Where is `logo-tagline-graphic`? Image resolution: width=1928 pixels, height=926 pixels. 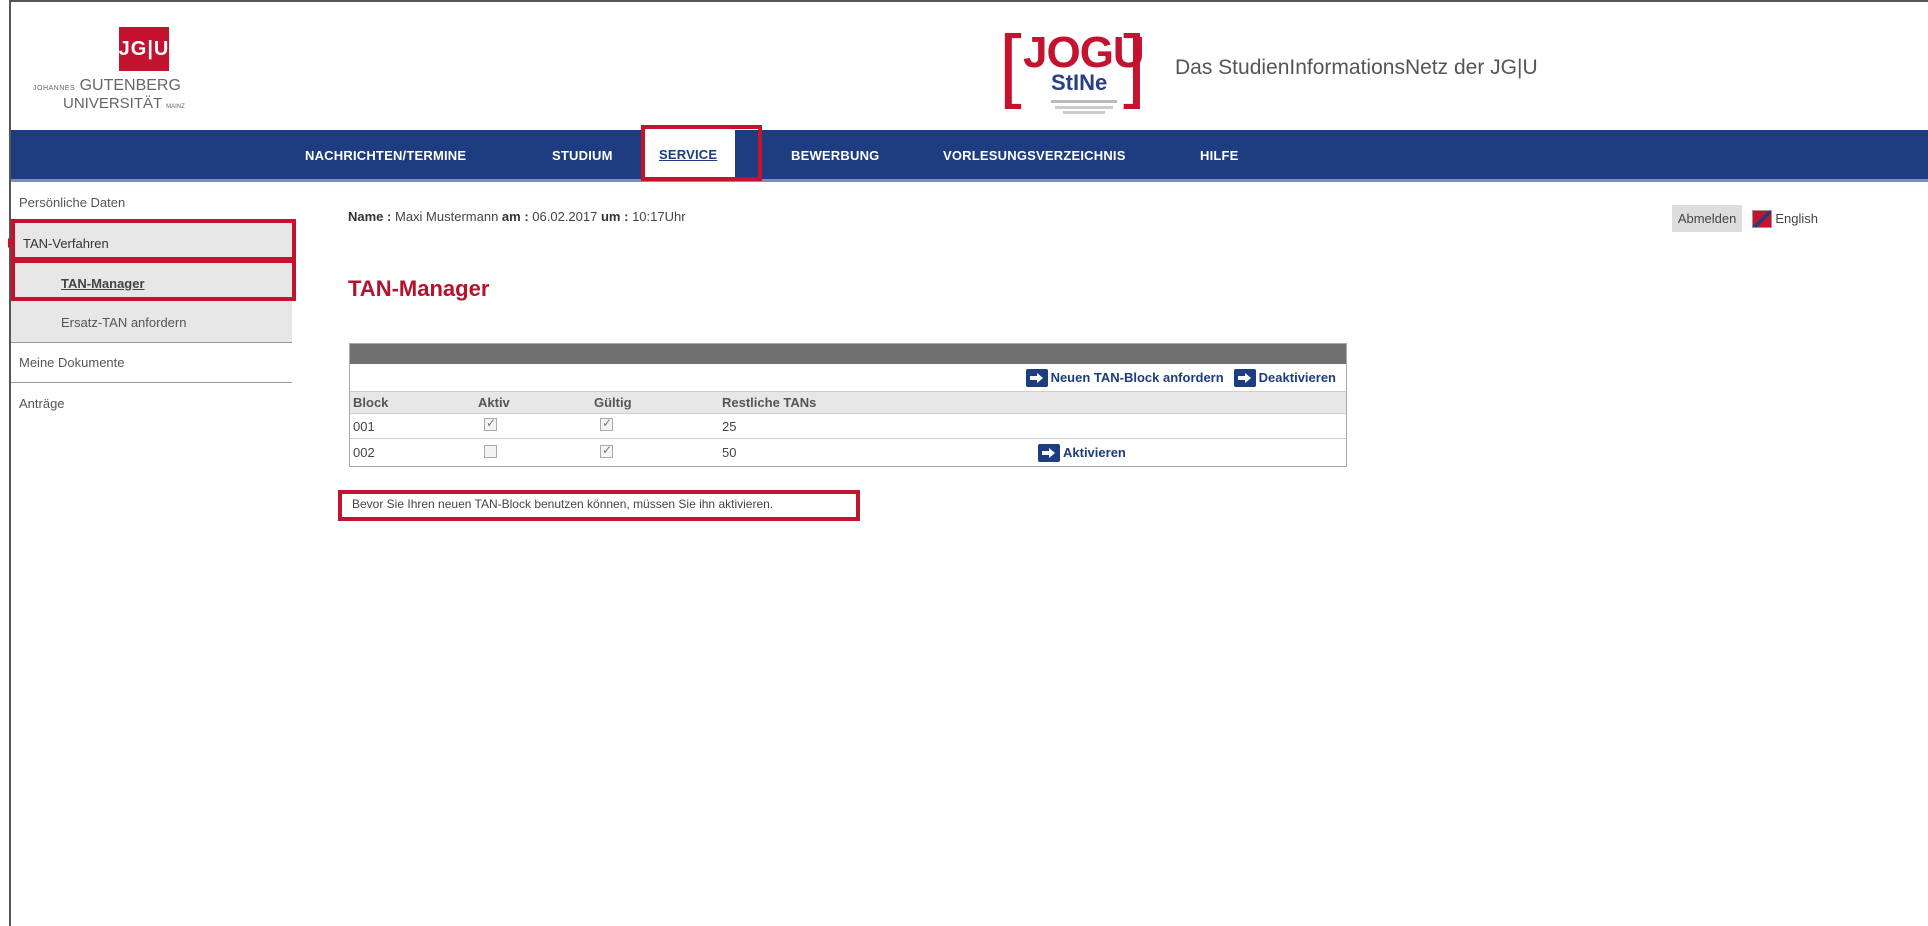 logo-tagline-graphic is located at coordinates (1084, 107).